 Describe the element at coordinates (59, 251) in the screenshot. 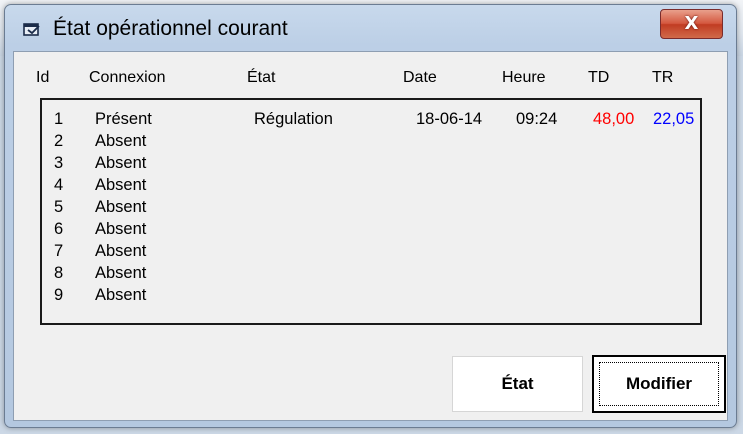

I see `row-id: 7` at that location.